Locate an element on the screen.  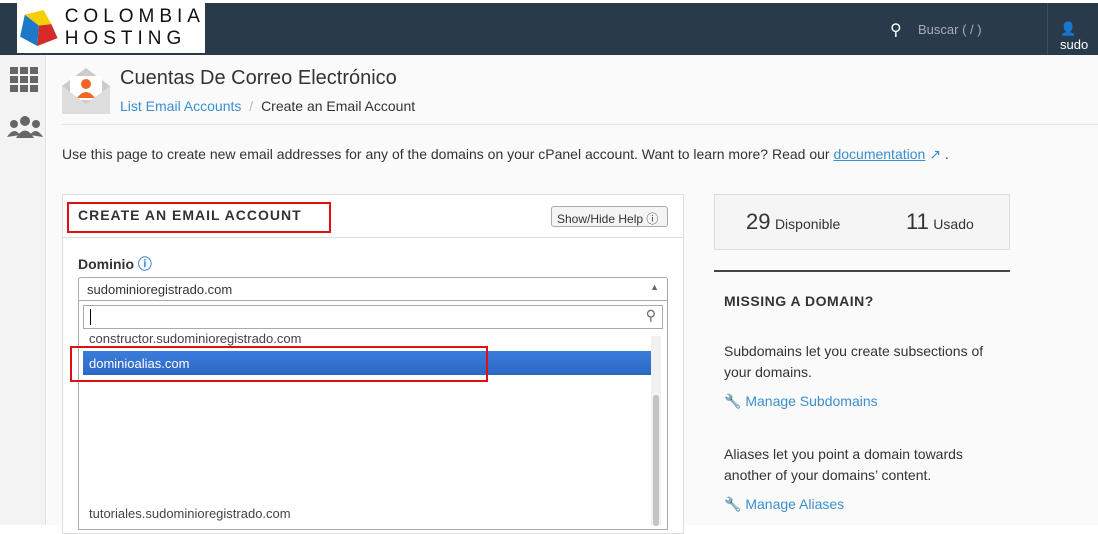
documentation-link: documentation is located at coordinates (879, 154).